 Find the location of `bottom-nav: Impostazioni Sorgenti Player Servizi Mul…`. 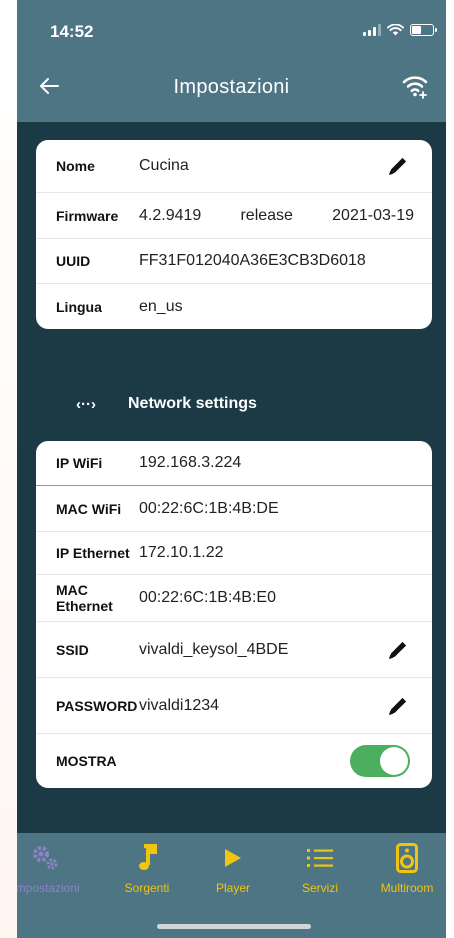

bottom-nav: Impostazioni Sorgenti Player Servizi Mul… is located at coordinates (231, 885).